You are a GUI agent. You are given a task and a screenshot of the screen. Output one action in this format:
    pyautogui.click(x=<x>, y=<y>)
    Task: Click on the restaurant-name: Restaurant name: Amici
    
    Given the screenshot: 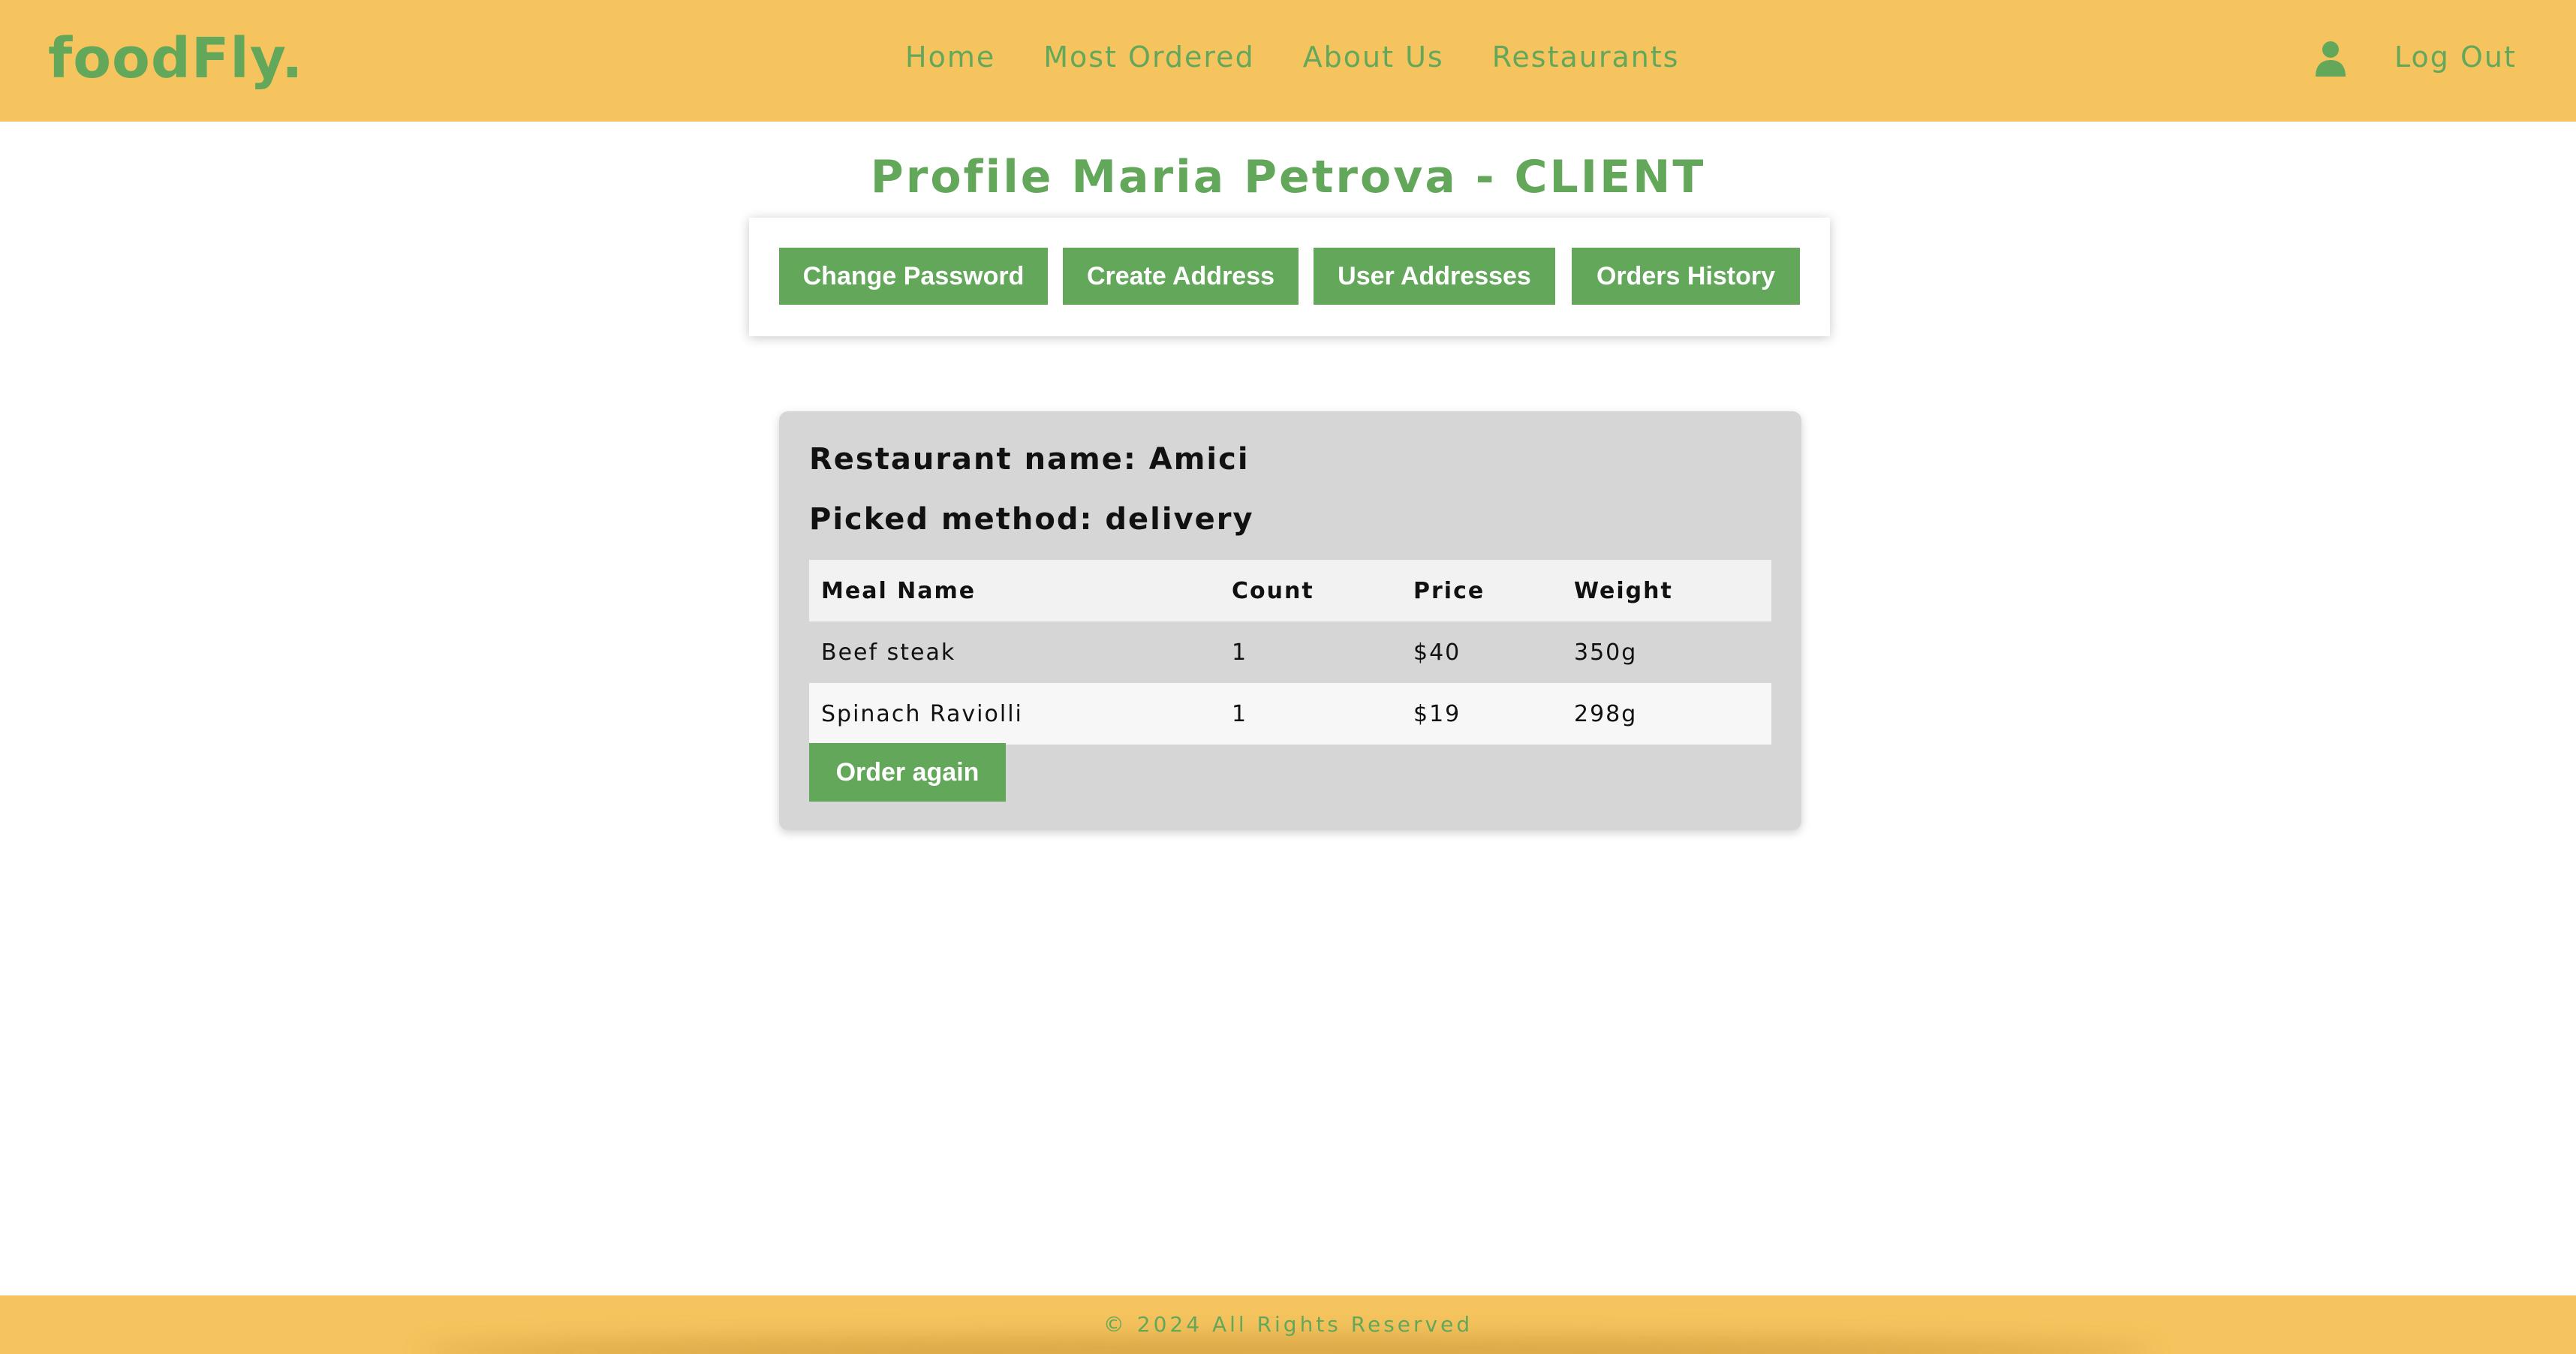 What is the action you would take?
    pyautogui.click(x=1029, y=459)
    